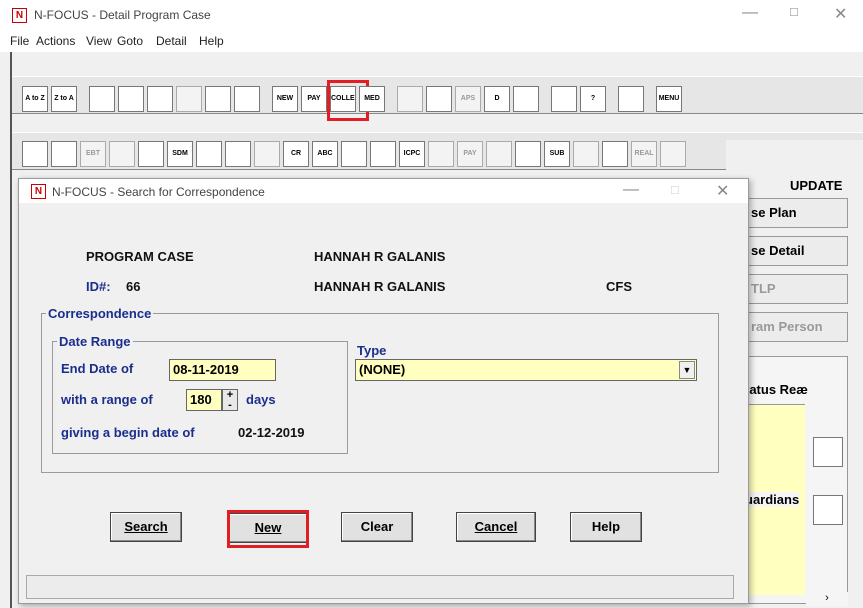 The width and height of the screenshot is (863, 608). Describe the element at coordinates (35, 154) in the screenshot. I see `family-icon` at that location.